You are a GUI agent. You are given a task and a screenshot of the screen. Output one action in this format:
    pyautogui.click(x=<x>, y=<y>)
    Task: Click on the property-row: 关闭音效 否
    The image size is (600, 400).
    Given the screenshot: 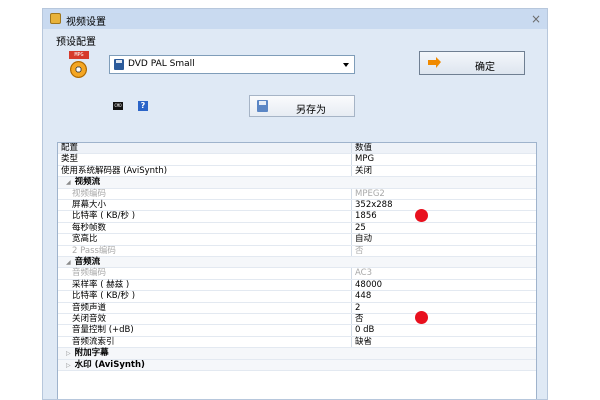 What is the action you would take?
    pyautogui.click(x=297, y=320)
    